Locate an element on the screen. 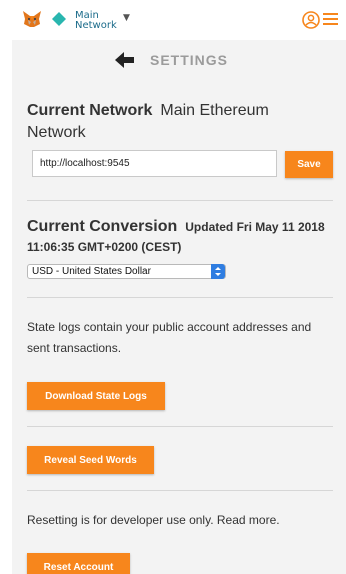  page-title: SETTINGS is located at coordinates (189, 60).